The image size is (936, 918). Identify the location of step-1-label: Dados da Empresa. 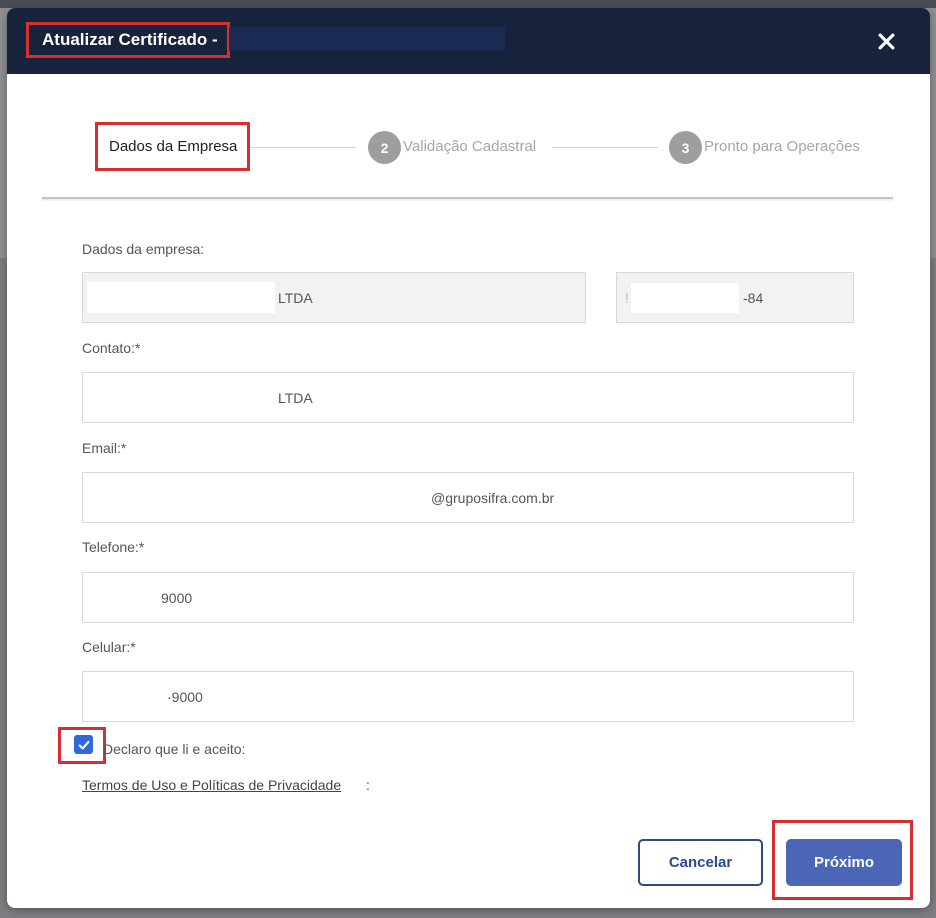
(173, 146).